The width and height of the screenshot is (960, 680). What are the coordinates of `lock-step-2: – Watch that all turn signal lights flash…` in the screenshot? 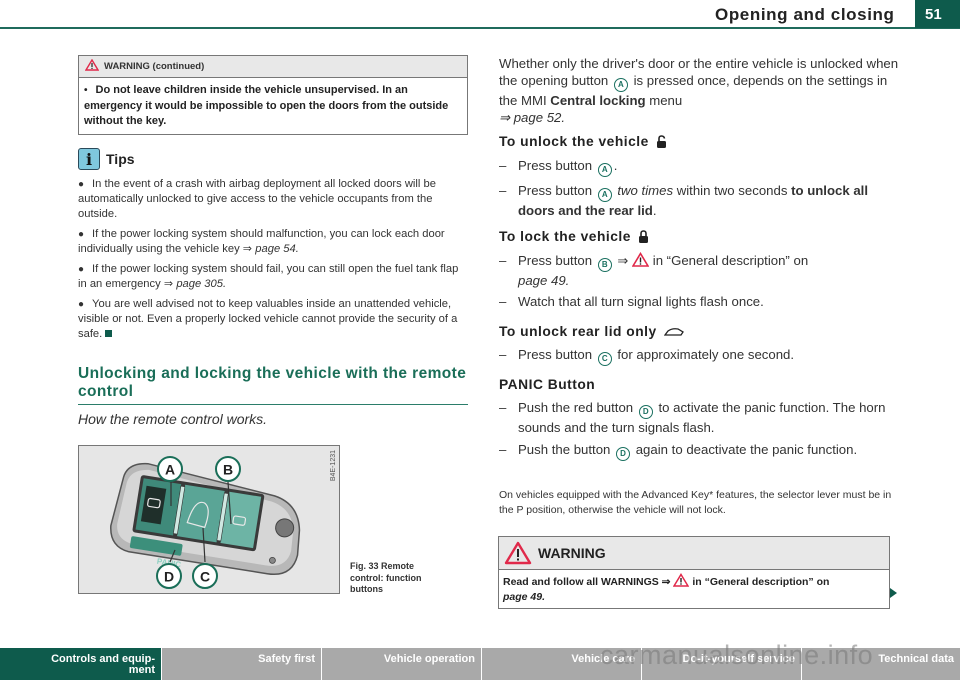 It's located at (631, 301).